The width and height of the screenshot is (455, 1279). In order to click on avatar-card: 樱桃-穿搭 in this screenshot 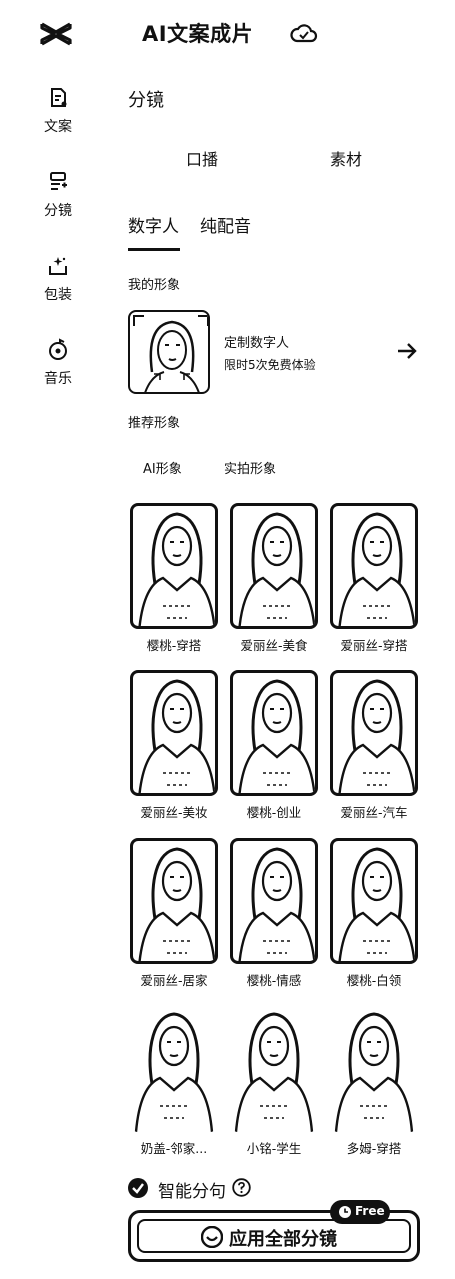, I will do `click(174, 578)`.